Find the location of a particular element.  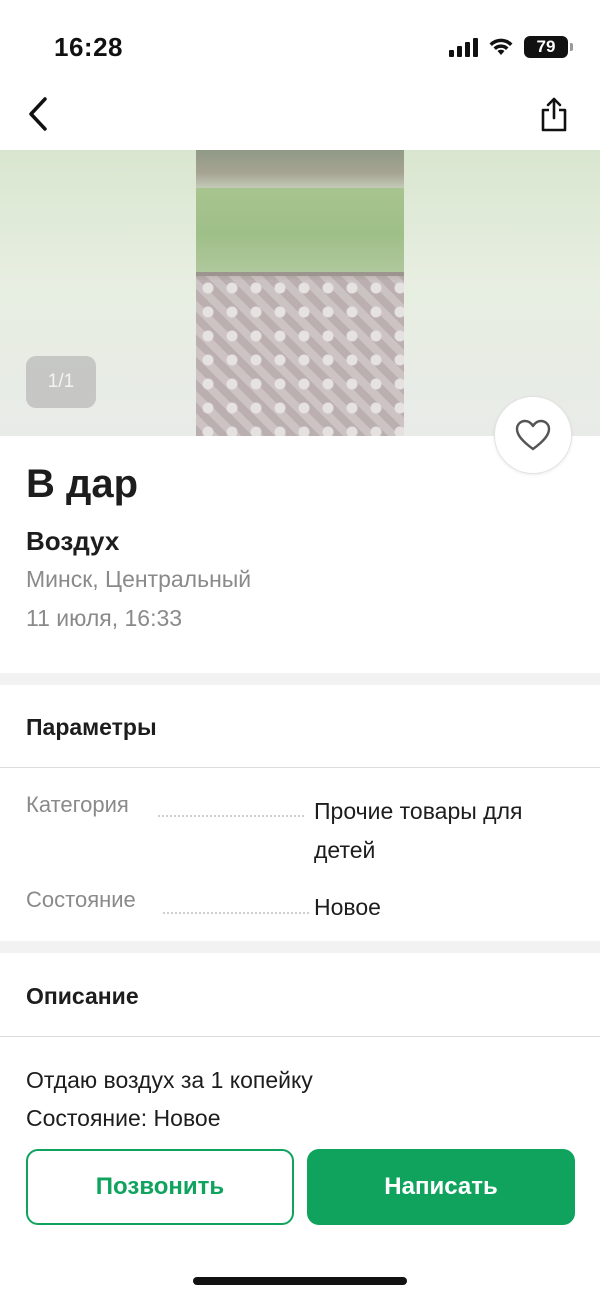

share-button is located at coordinates (554, 114).